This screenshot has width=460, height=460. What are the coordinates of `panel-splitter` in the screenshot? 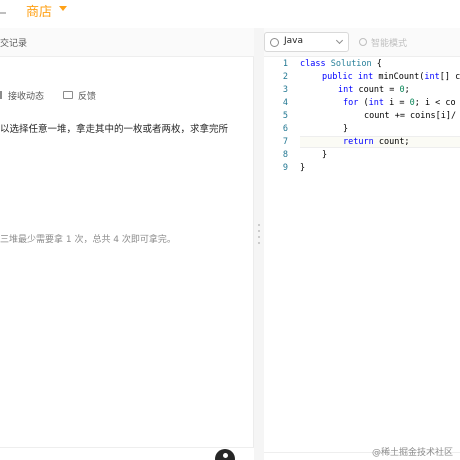 It's located at (259, 244).